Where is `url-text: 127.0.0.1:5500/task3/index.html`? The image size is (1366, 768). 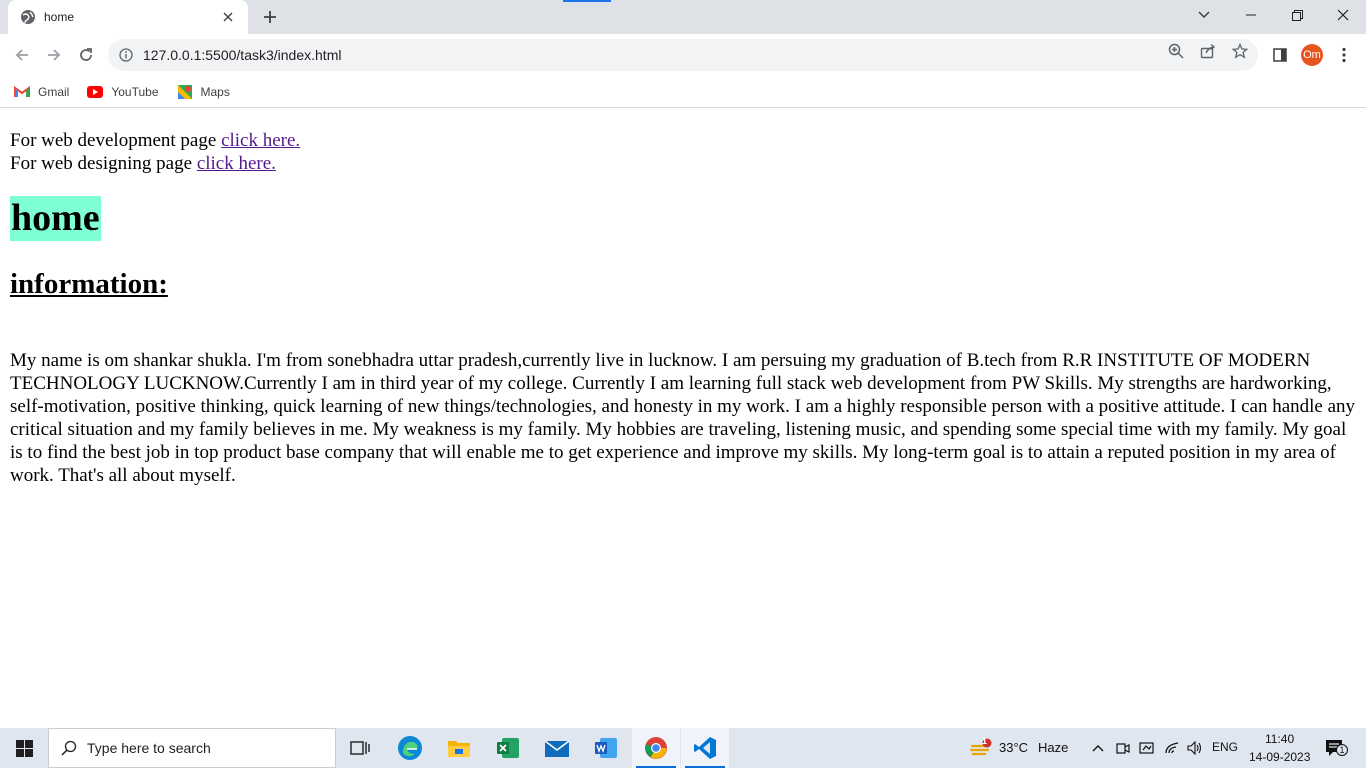
url-text: 127.0.0.1:5500/task3/index.html is located at coordinates (242, 55).